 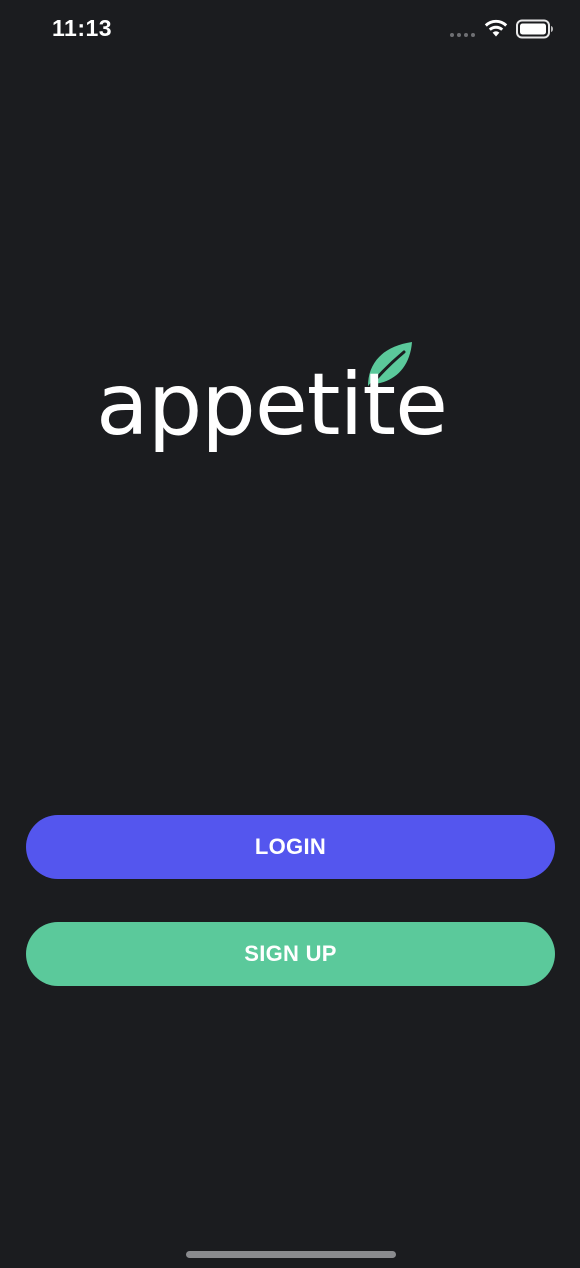 What do you see at coordinates (496, 28) in the screenshot?
I see `wifi-icon` at bounding box center [496, 28].